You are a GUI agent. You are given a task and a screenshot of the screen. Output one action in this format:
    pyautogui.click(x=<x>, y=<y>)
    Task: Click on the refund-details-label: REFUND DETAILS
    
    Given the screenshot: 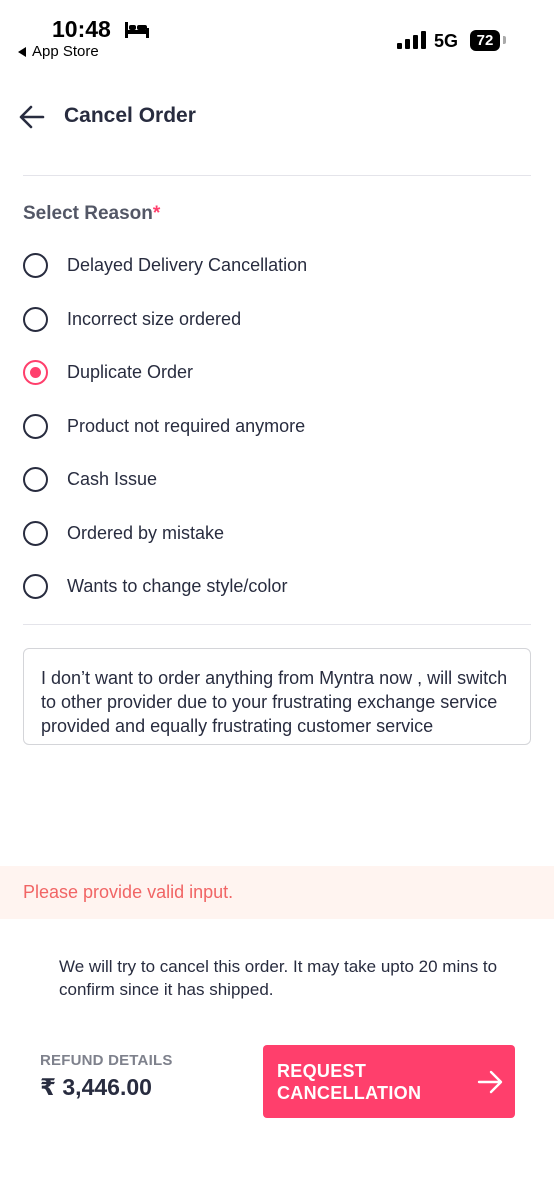 What is the action you would take?
    pyautogui.click(x=106, y=1060)
    